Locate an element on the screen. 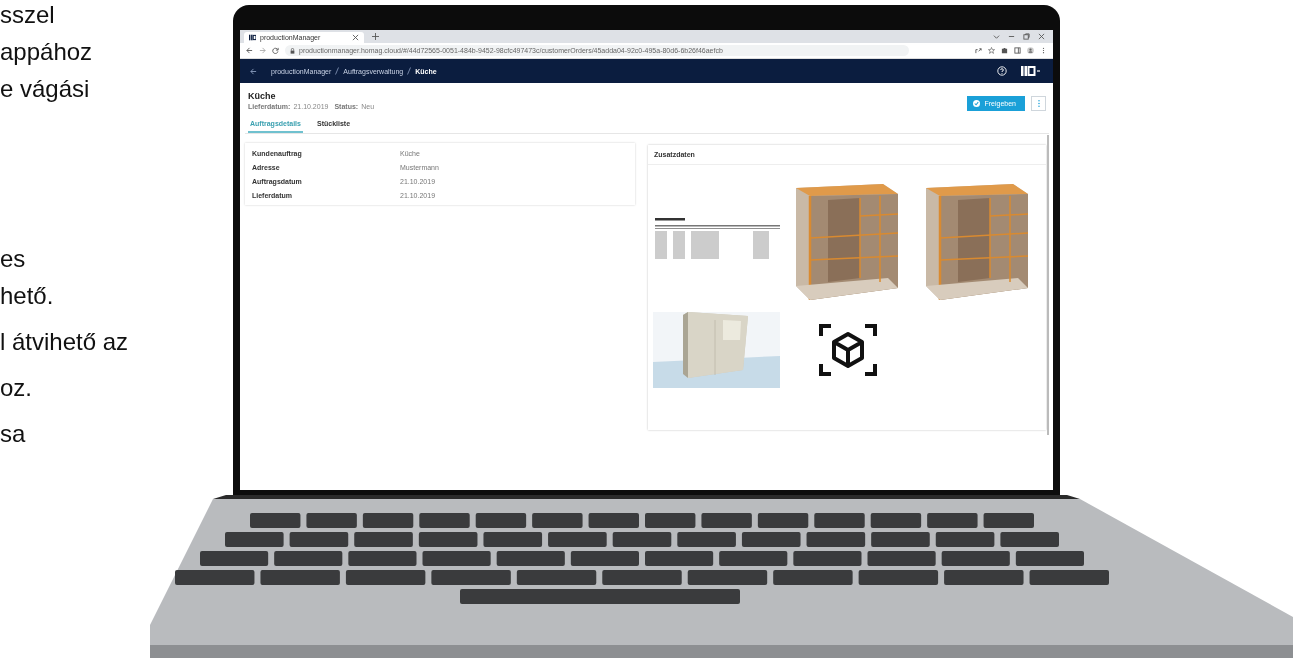  cube-scan-icon is located at coordinates (848, 350).